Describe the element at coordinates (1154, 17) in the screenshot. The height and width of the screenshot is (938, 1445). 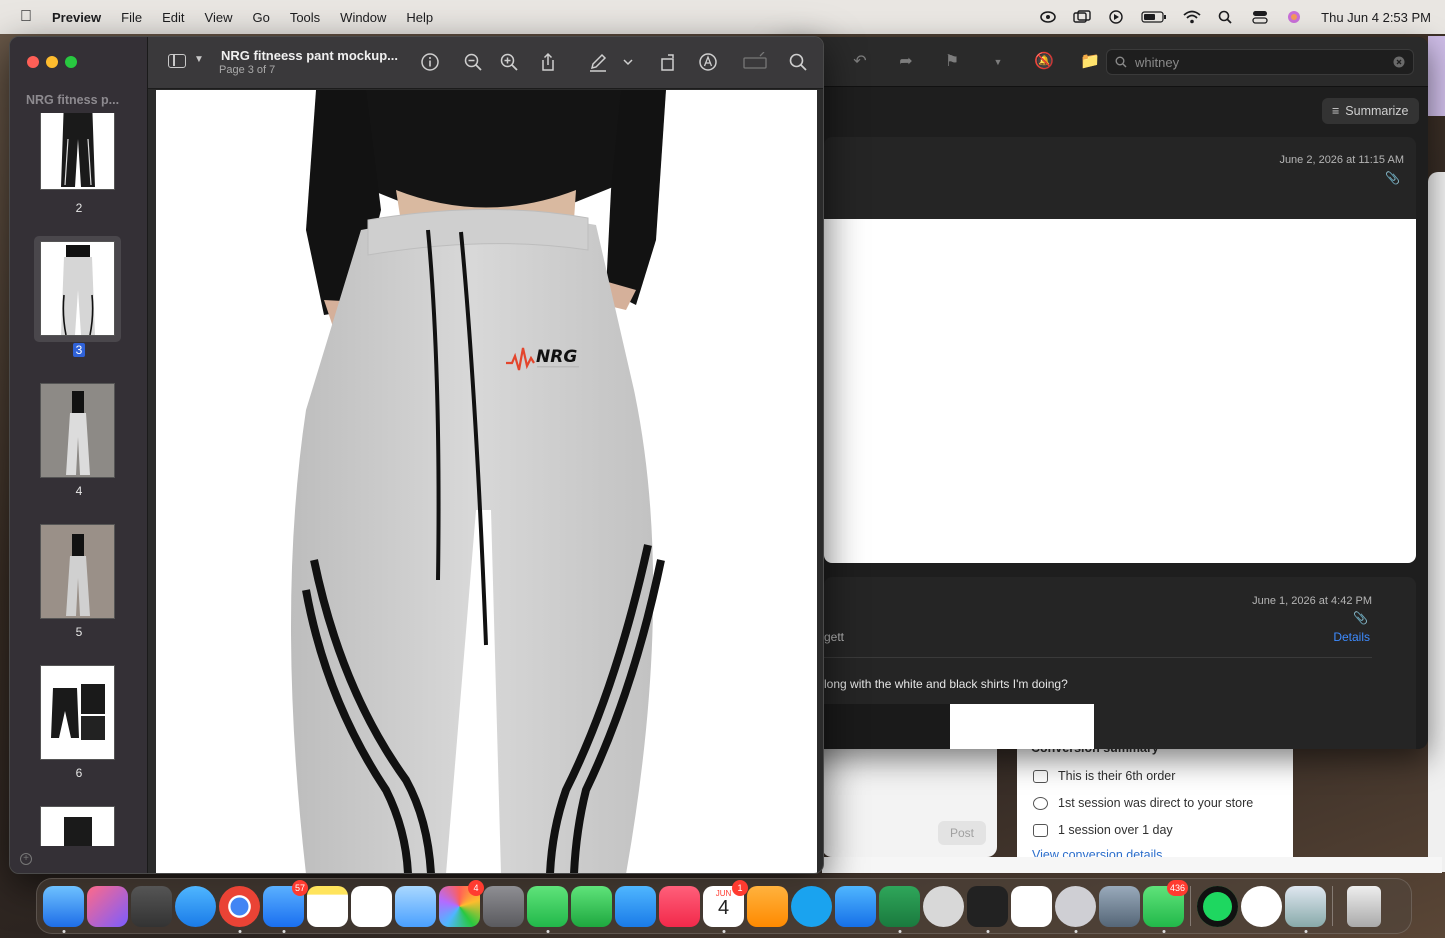
I see `battery-icon` at that location.